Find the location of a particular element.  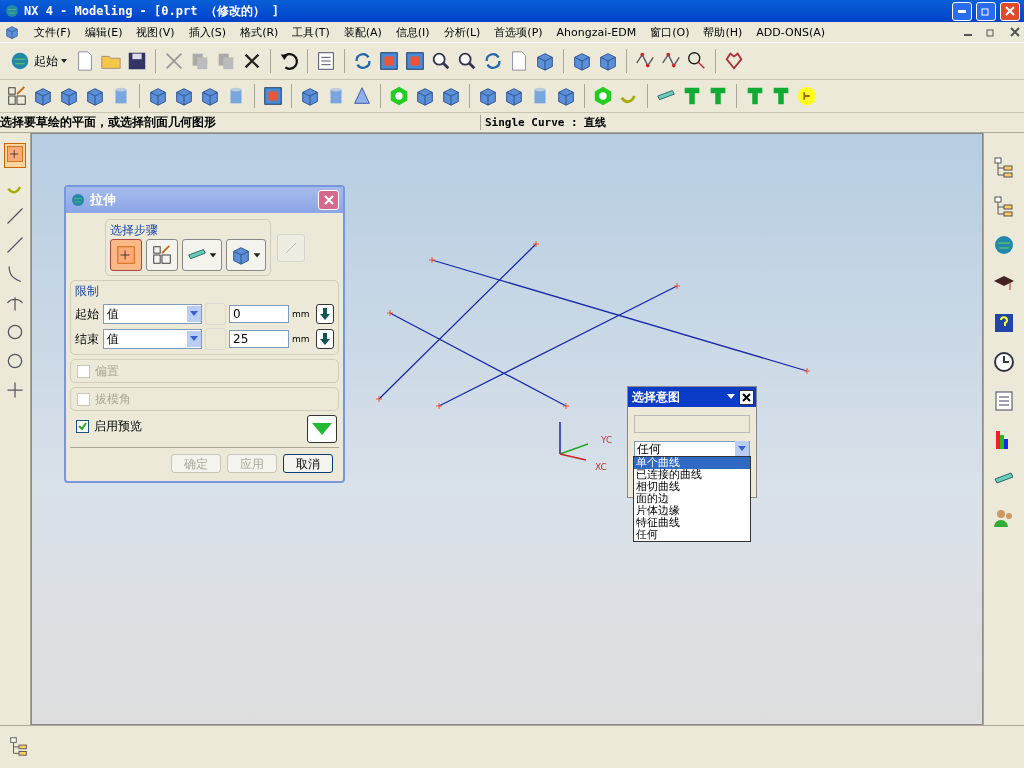

round-tool-icon is located at coordinates (807, 96).